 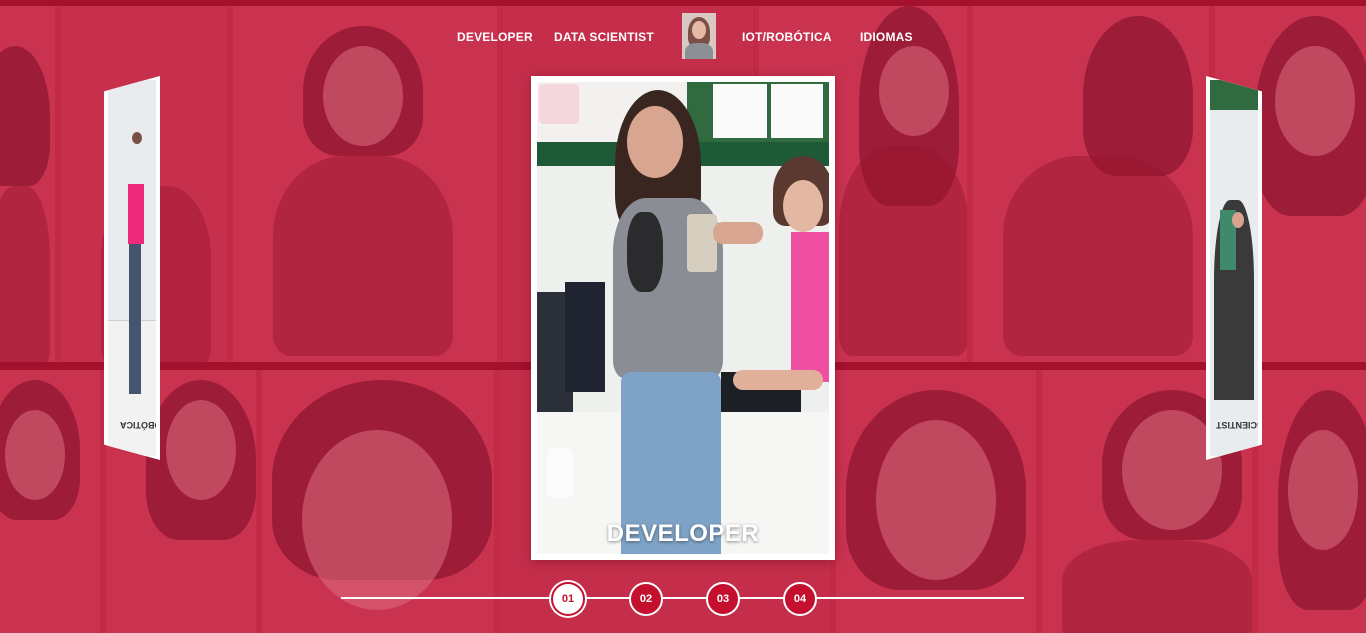 What do you see at coordinates (604, 37) in the screenshot?
I see `nav-item-data-scientist: DATA SCIENTIST` at bounding box center [604, 37].